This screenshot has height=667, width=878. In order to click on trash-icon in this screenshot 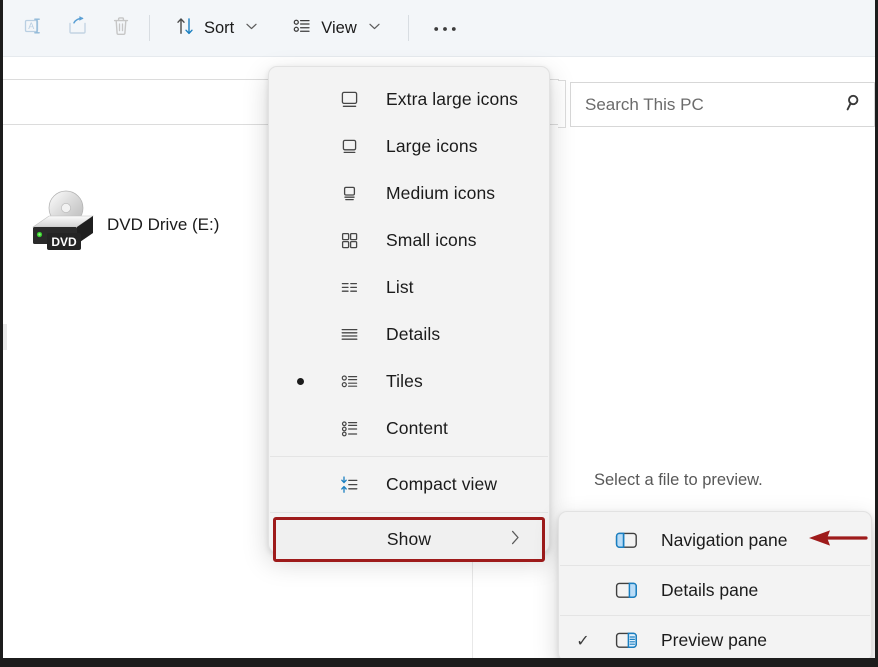, I will do `click(121, 28)`.